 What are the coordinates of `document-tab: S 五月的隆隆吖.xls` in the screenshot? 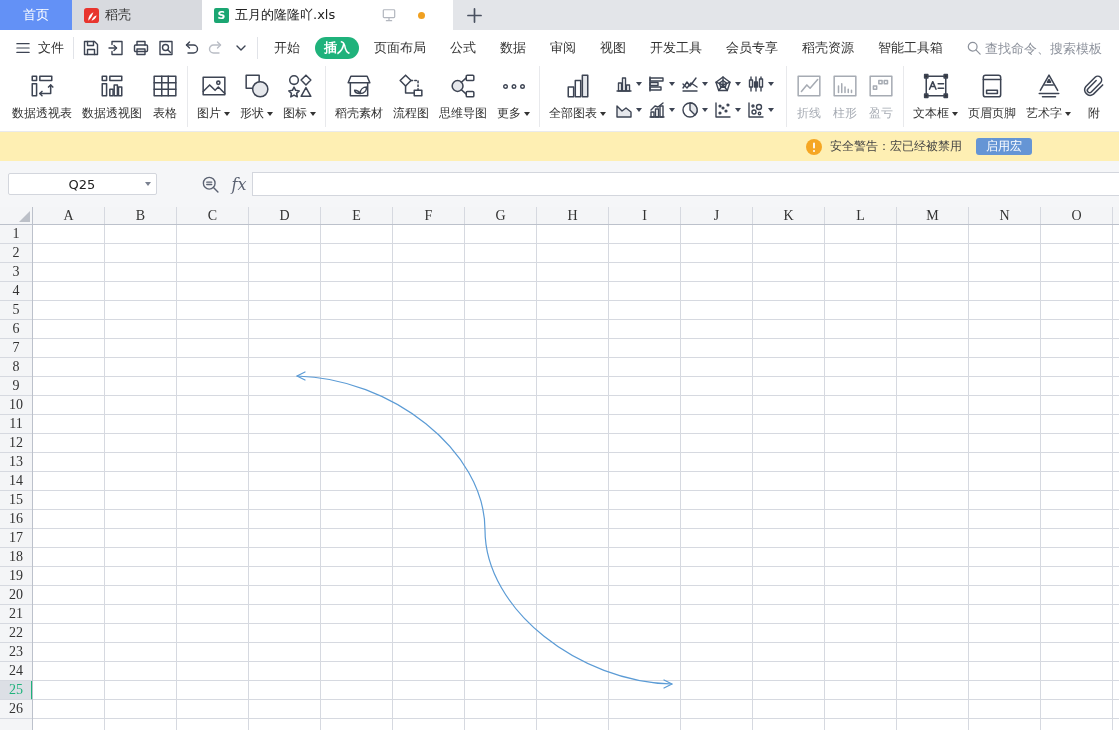 It's located at (327, 15).